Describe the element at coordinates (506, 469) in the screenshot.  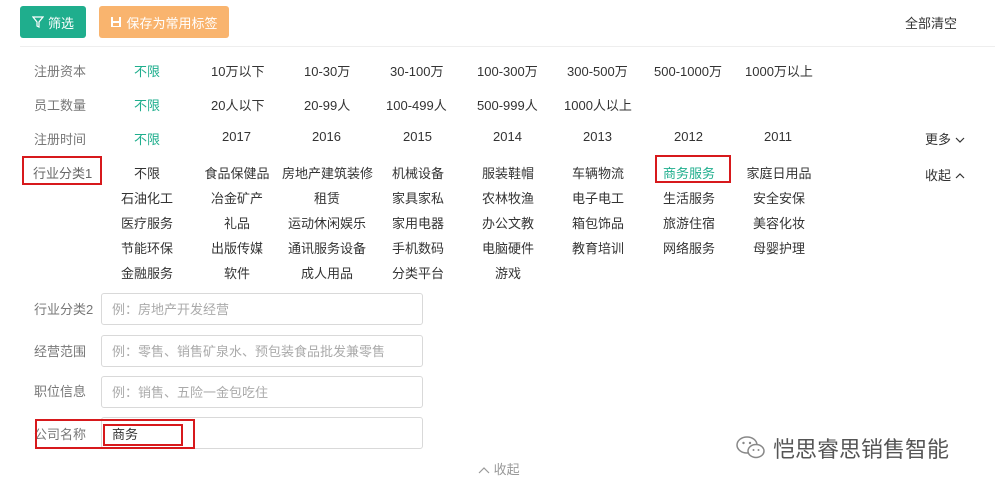
I see `bottom-collapse-label: 收起` at that location.